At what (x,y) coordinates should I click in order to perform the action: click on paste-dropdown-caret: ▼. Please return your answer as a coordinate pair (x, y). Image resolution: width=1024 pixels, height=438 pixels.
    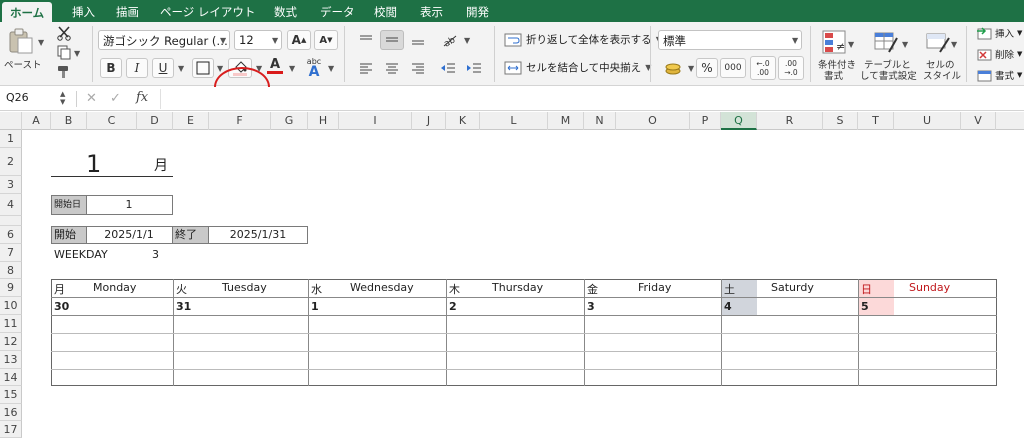
    Looking at the image, I should click on (41, 42).